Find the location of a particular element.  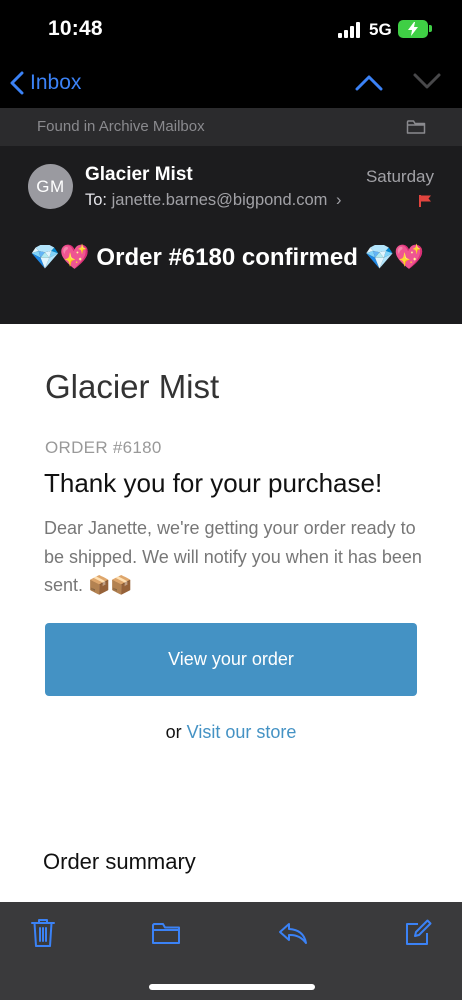

store-line: or Visit our store is located at coordinates (231, 732).